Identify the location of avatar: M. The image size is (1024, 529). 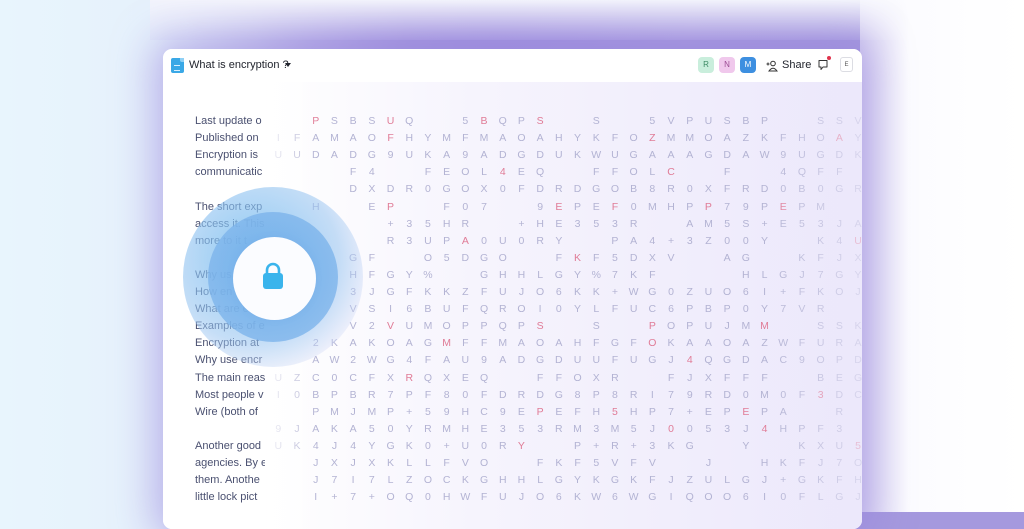
(748, 65).